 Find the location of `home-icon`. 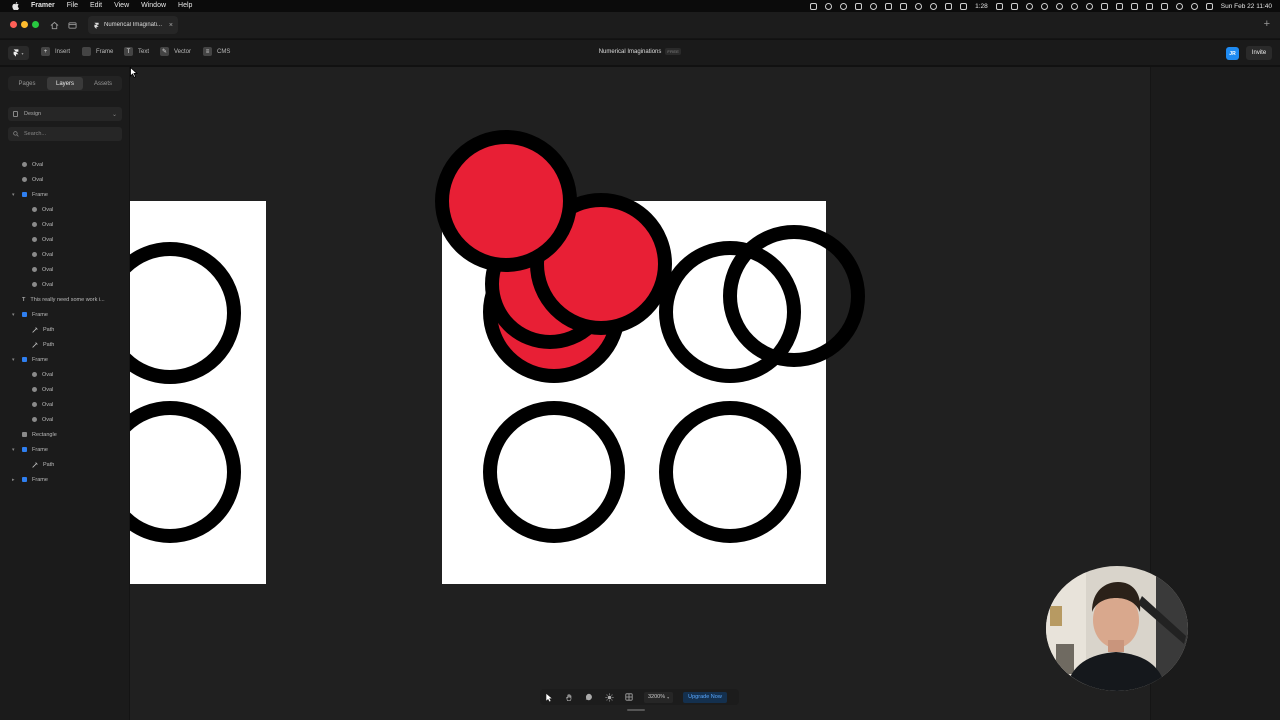

home-icon is located at coordinates (54, 25).